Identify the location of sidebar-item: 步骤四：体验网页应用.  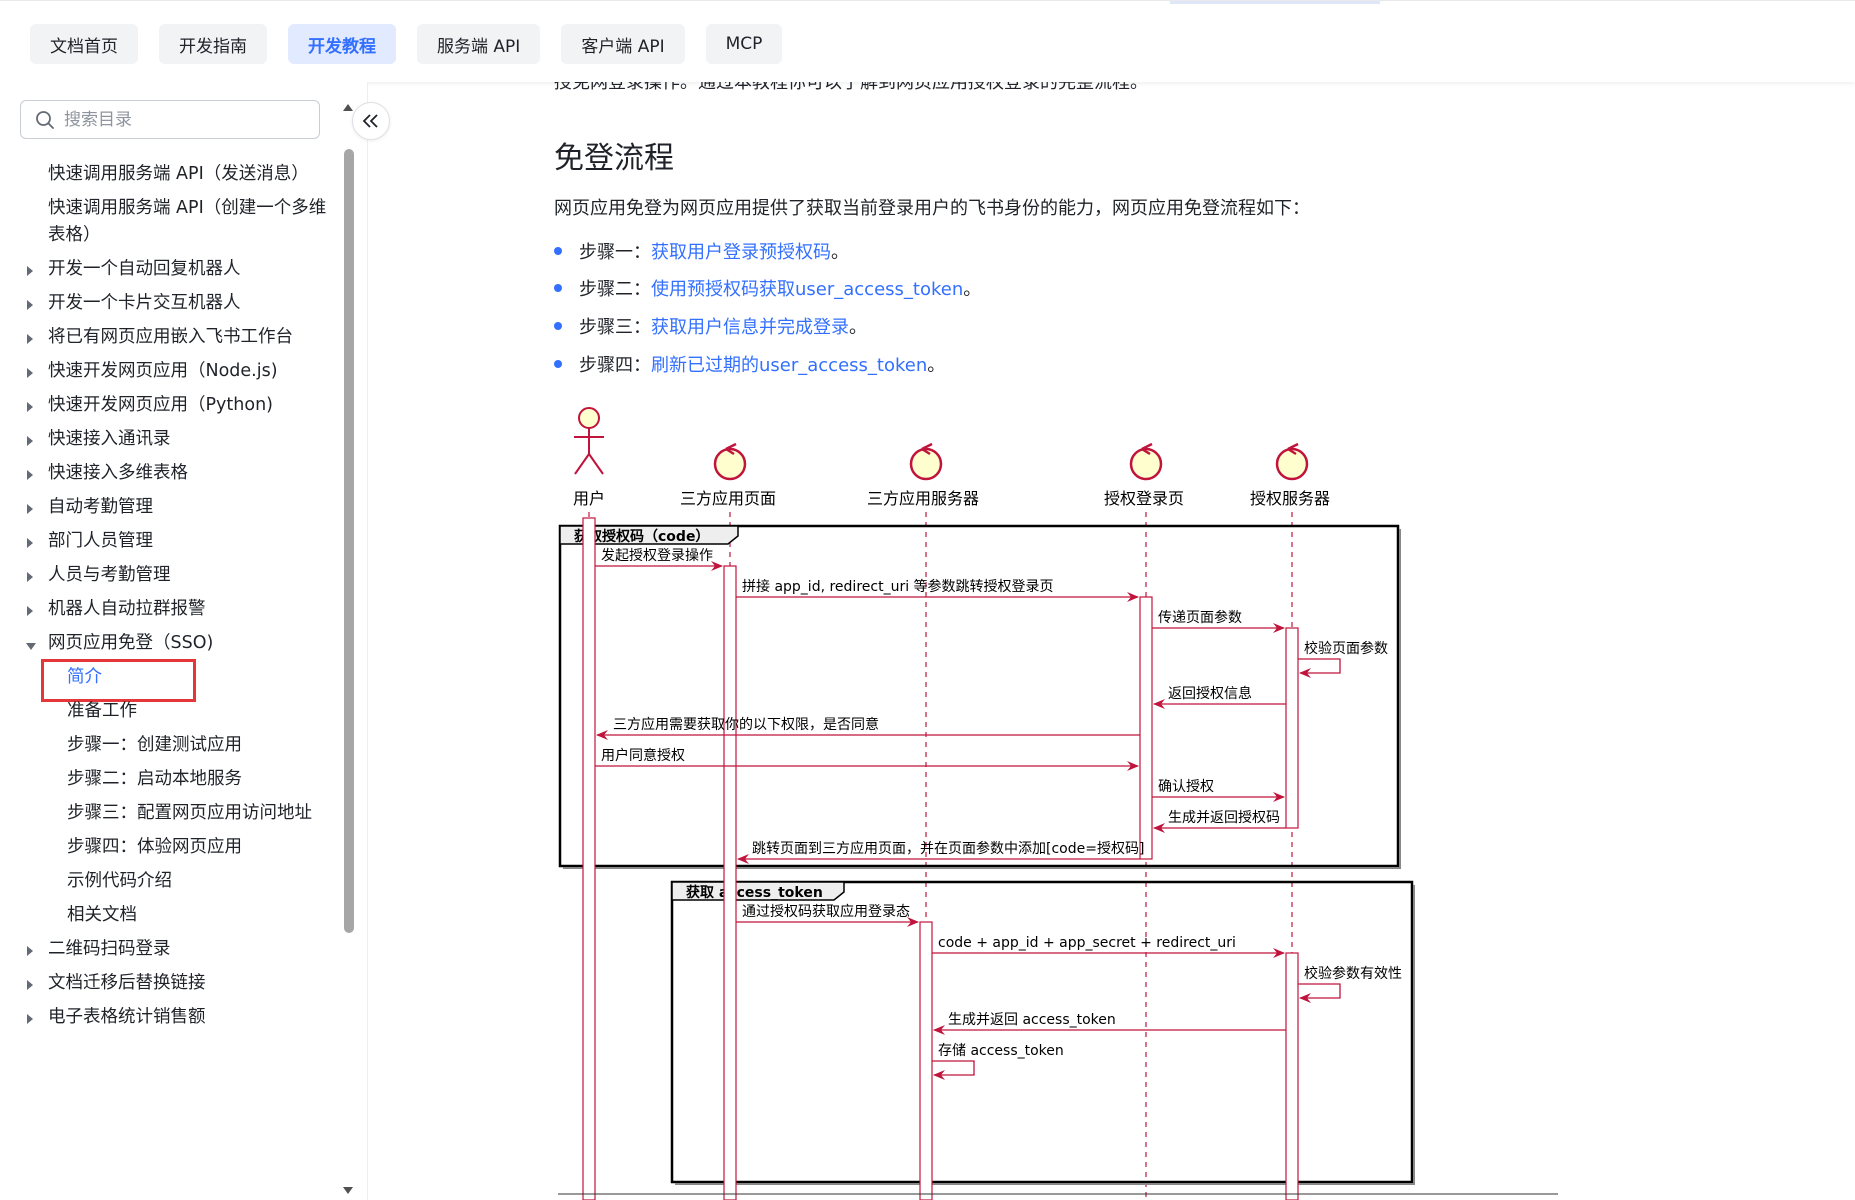
(170, 847).